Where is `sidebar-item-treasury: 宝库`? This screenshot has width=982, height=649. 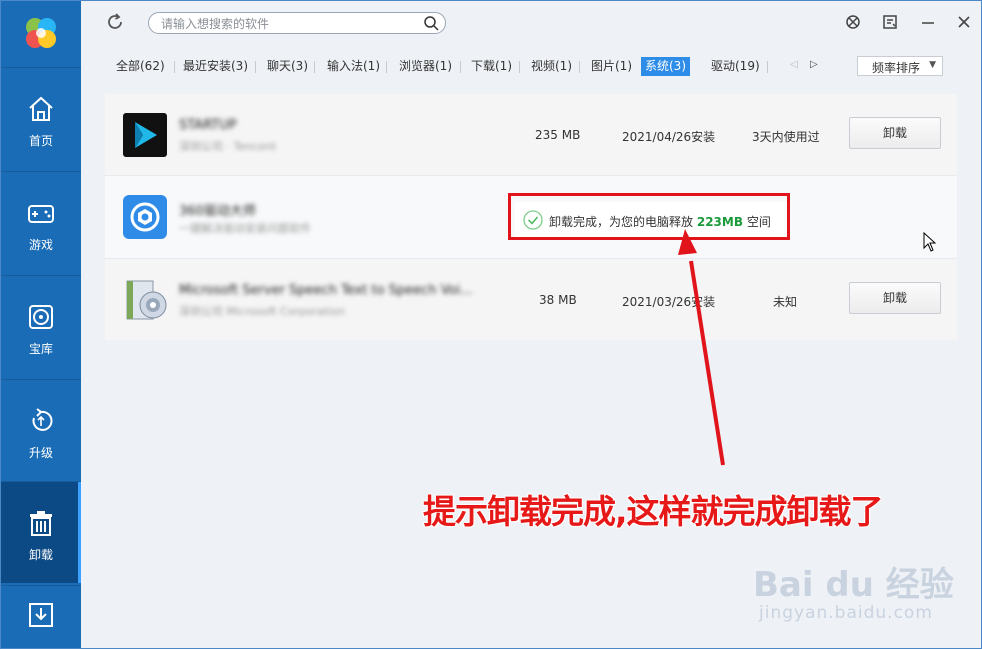 sidebar-item-treasury: 宝库 is located at coordinates (41, 326).